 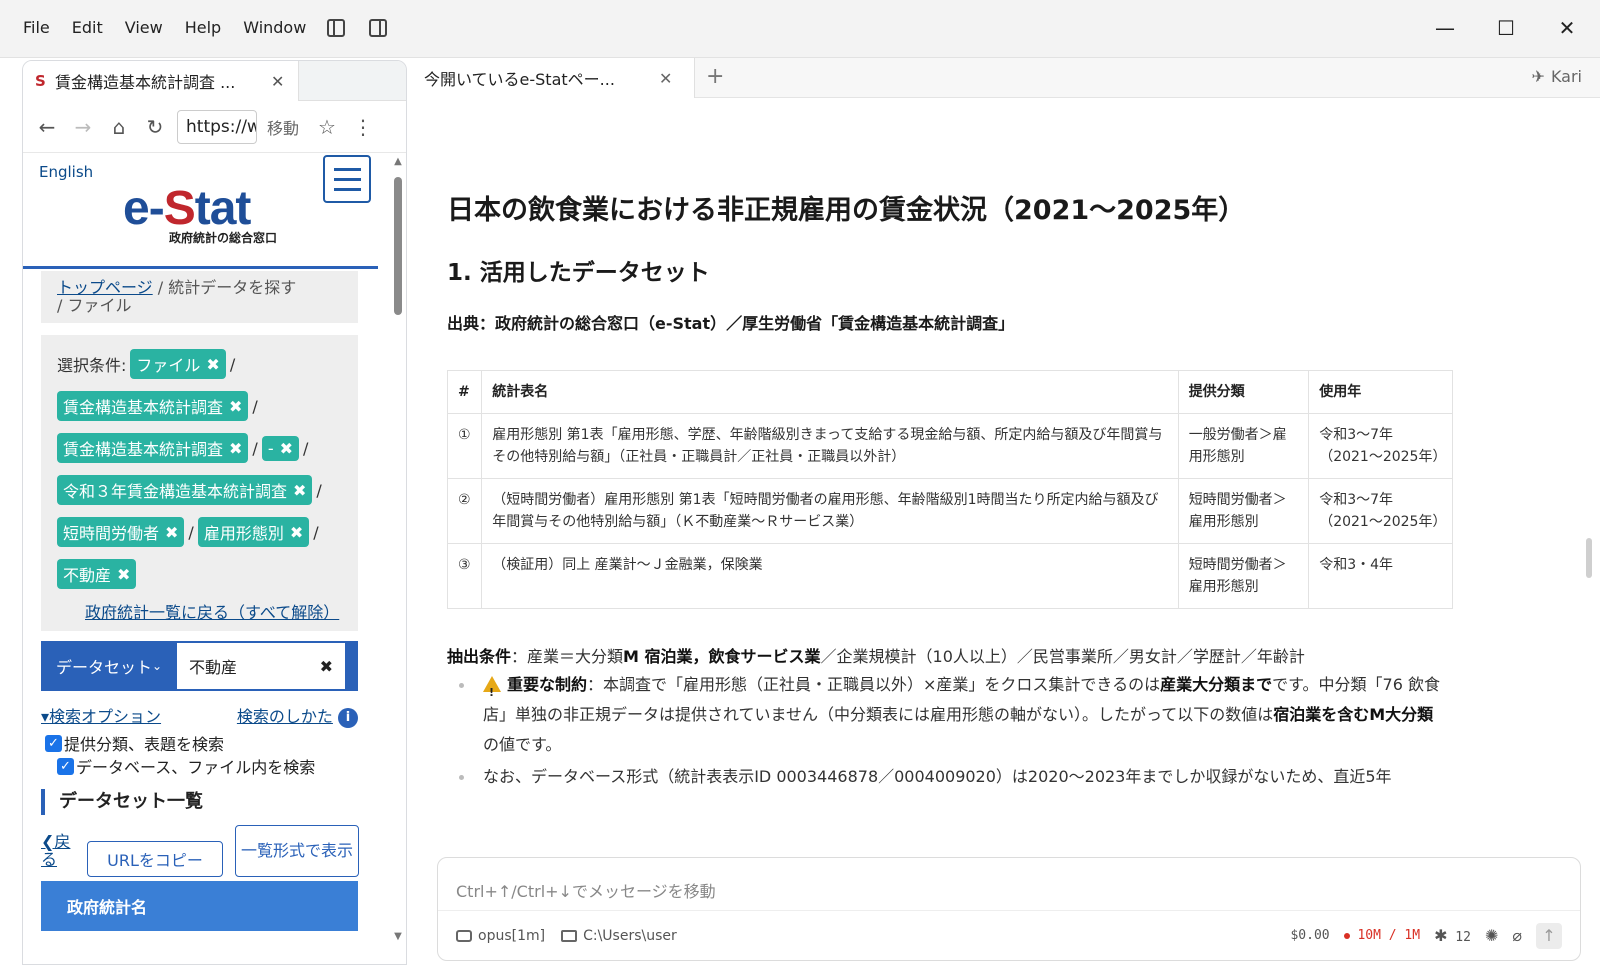 I want to click on browser-tab: S 賃金構造基本統計調査 ... ✕, so click(x=161, y=81).